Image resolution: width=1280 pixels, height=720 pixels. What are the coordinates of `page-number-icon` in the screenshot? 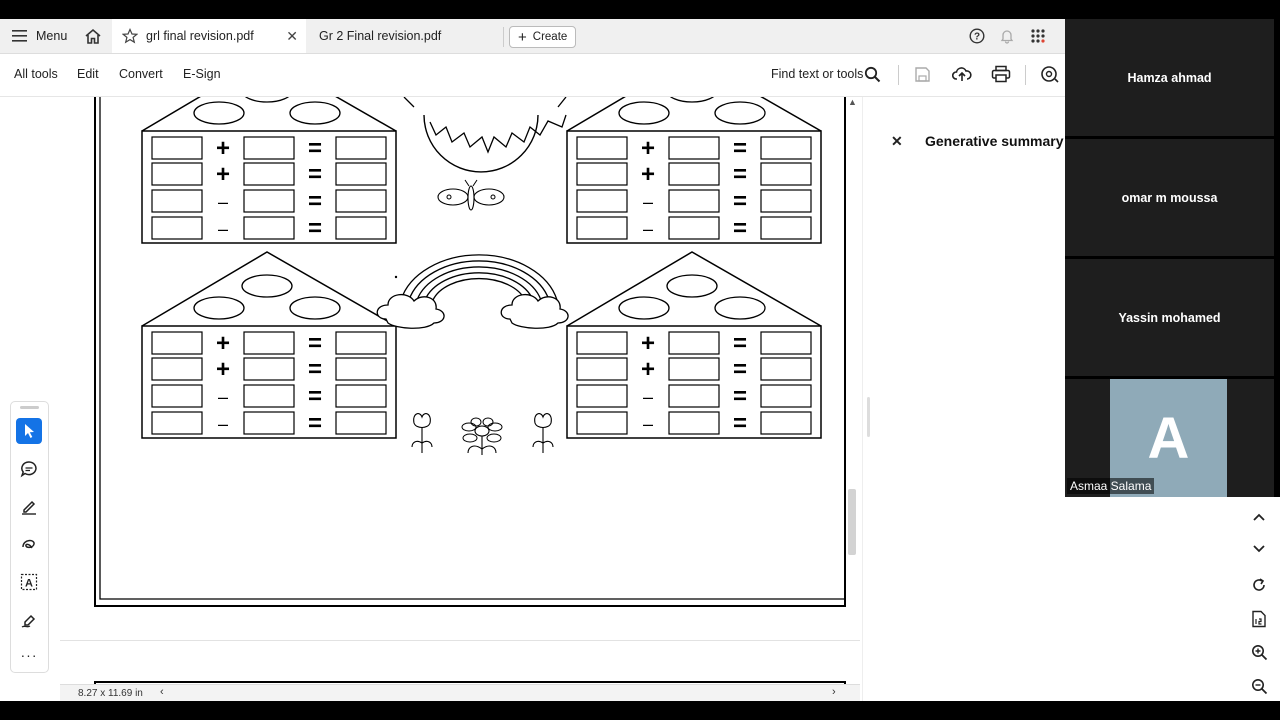 It's located at (1259, 619).